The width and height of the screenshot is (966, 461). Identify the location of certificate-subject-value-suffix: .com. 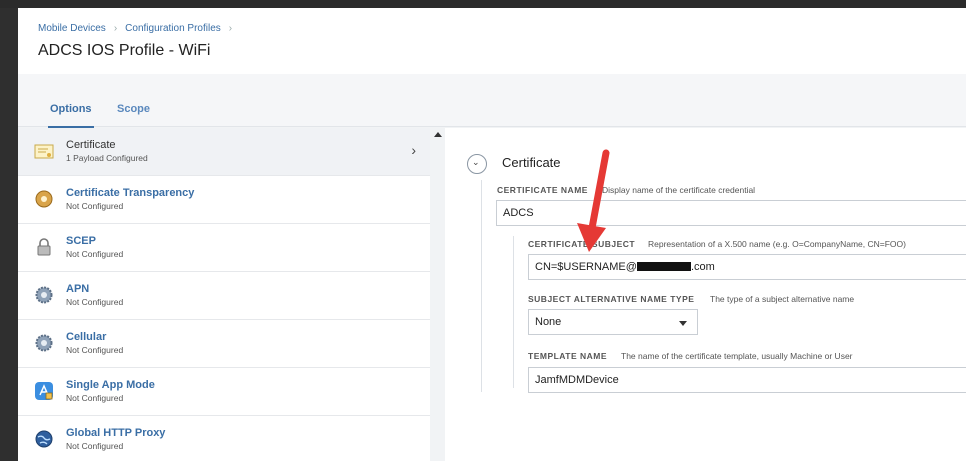
(702, 267).